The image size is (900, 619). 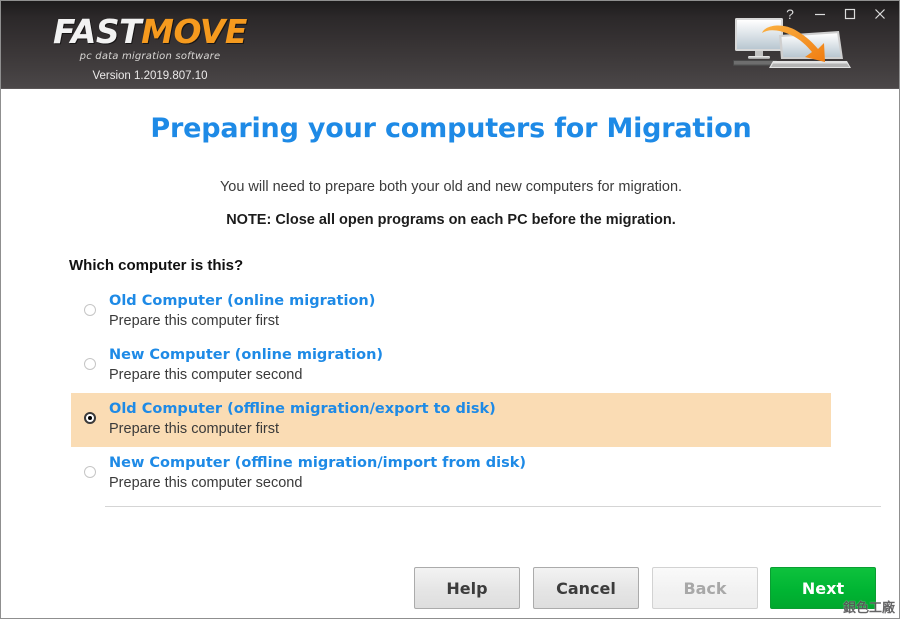 I want to click on cancel-button: Cancel, so click(x=586, y=588).